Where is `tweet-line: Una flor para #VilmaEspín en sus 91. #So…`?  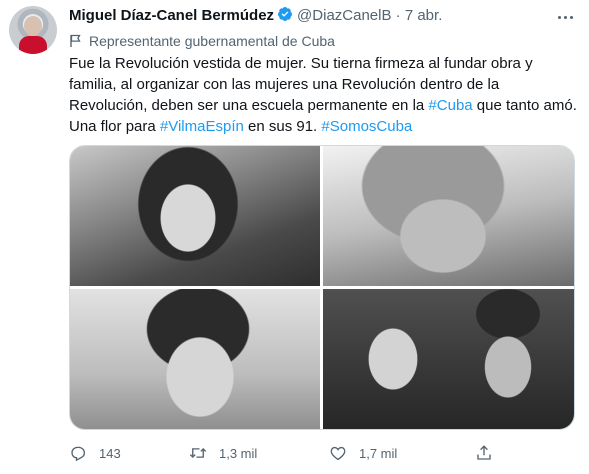 tweet-line: Una flor para #VilmaEspín en sus 91. #So… is located at coordinates (321, 126).